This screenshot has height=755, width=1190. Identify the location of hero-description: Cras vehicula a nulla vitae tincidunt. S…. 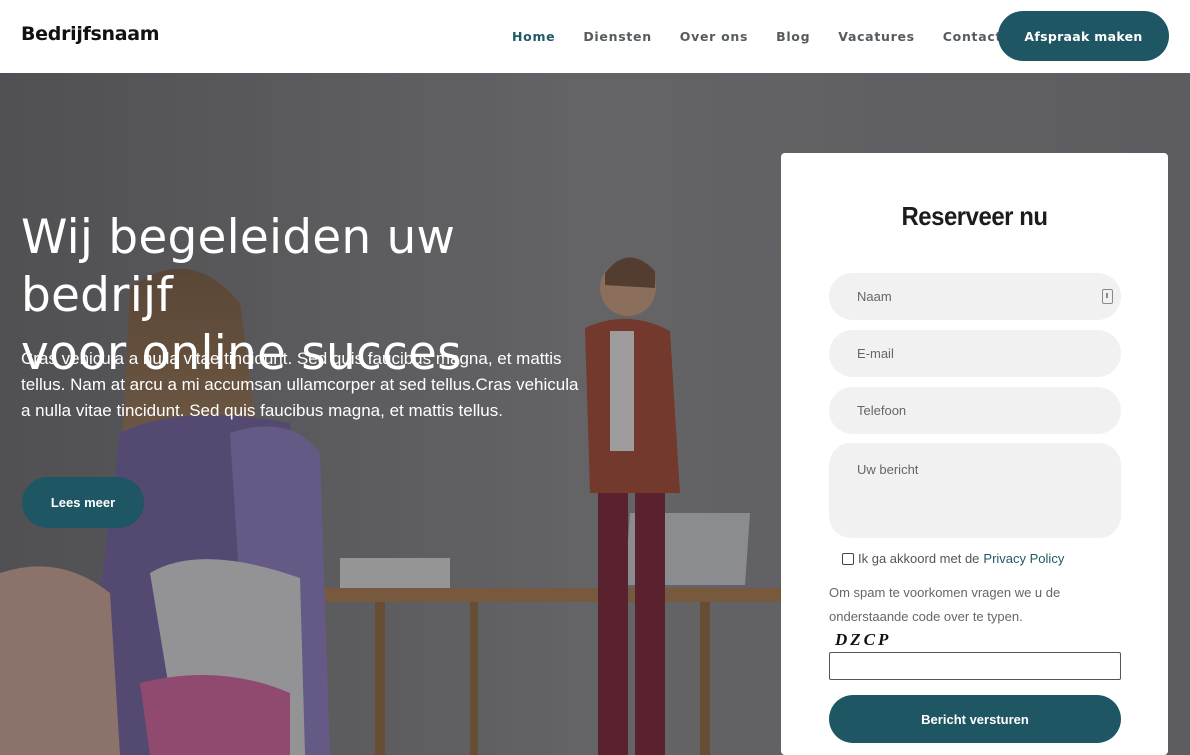
(300, 384).